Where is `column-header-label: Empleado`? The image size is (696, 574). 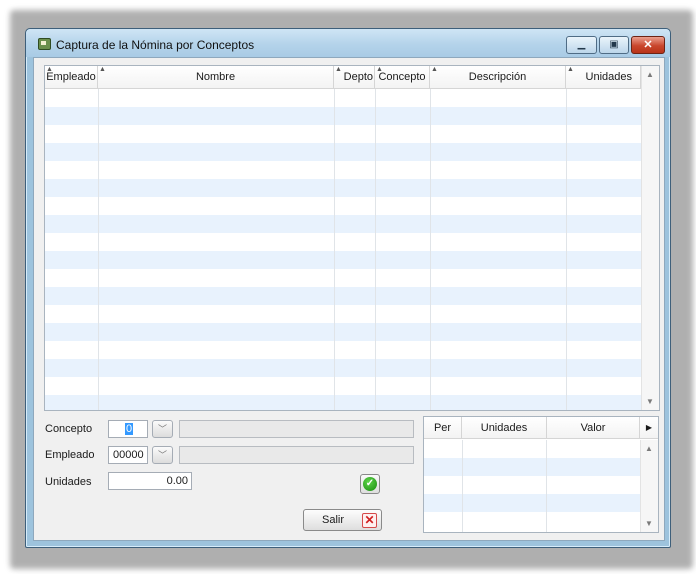 column-header-label: Empleado is located at coordinates (71, 77).